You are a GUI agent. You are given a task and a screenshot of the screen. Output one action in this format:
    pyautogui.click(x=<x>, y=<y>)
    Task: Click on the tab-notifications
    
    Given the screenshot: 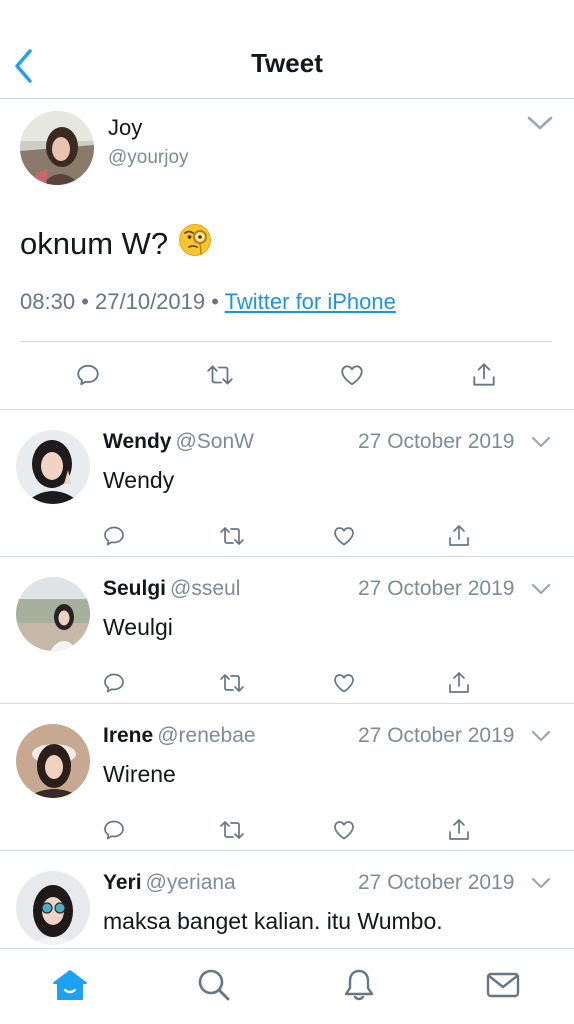 What is the action you would take?
    pyautogui.click(x=359, y=985)
    